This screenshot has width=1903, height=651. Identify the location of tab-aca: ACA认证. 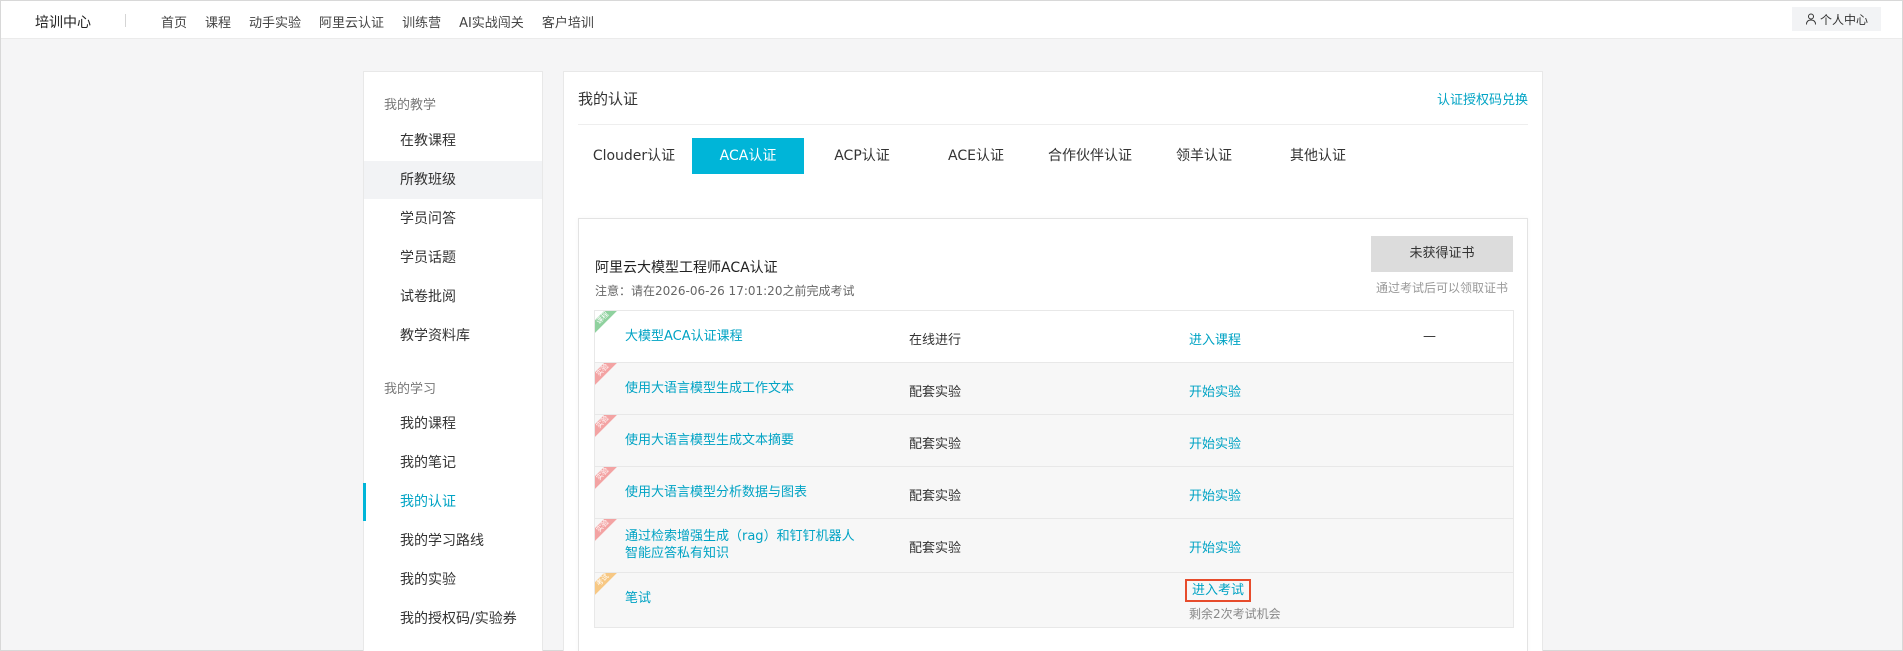
(748, 156).